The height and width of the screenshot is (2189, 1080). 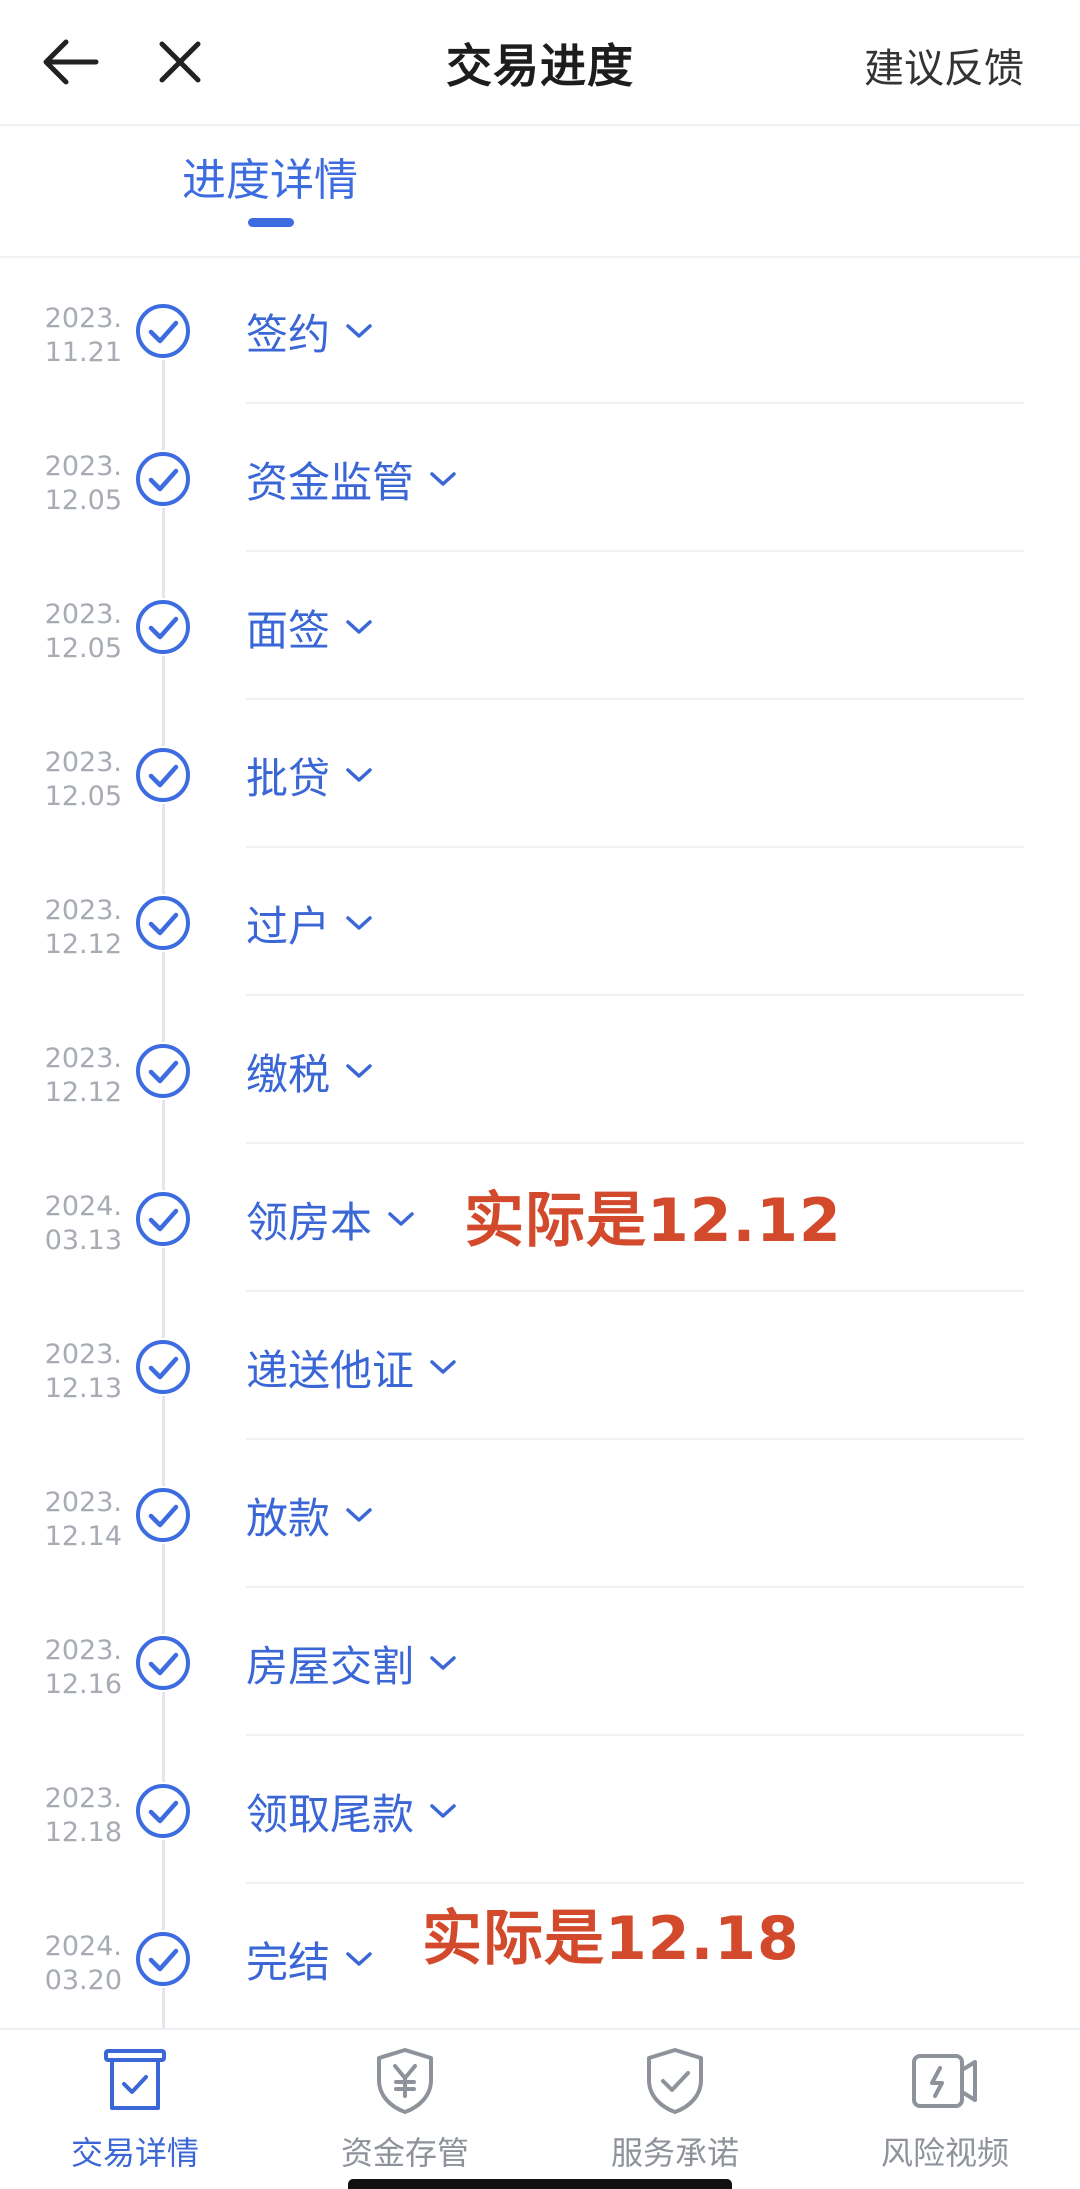 I want to click on nav-service-promise: 服务承诺, so click(x=675, y=2109).